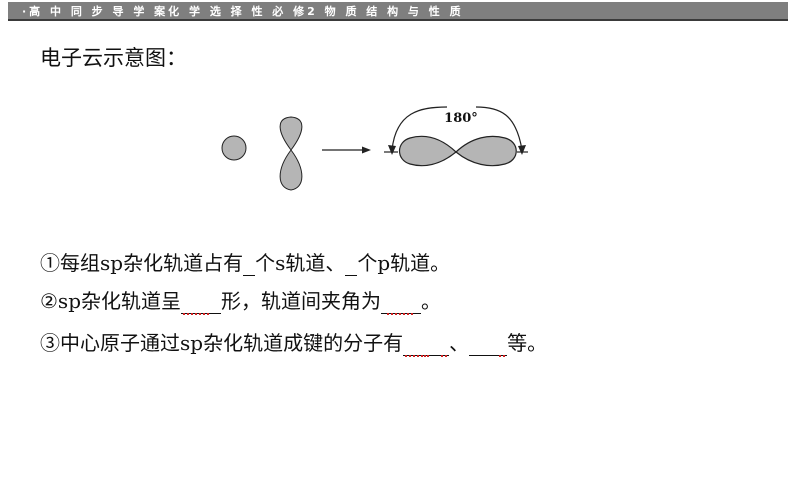 This screenshot has height=504, width=794. I want to click on question-line-3: ③中心原子通过sp杂化轨道成键的分子有 、 等。, so click(294, 343).